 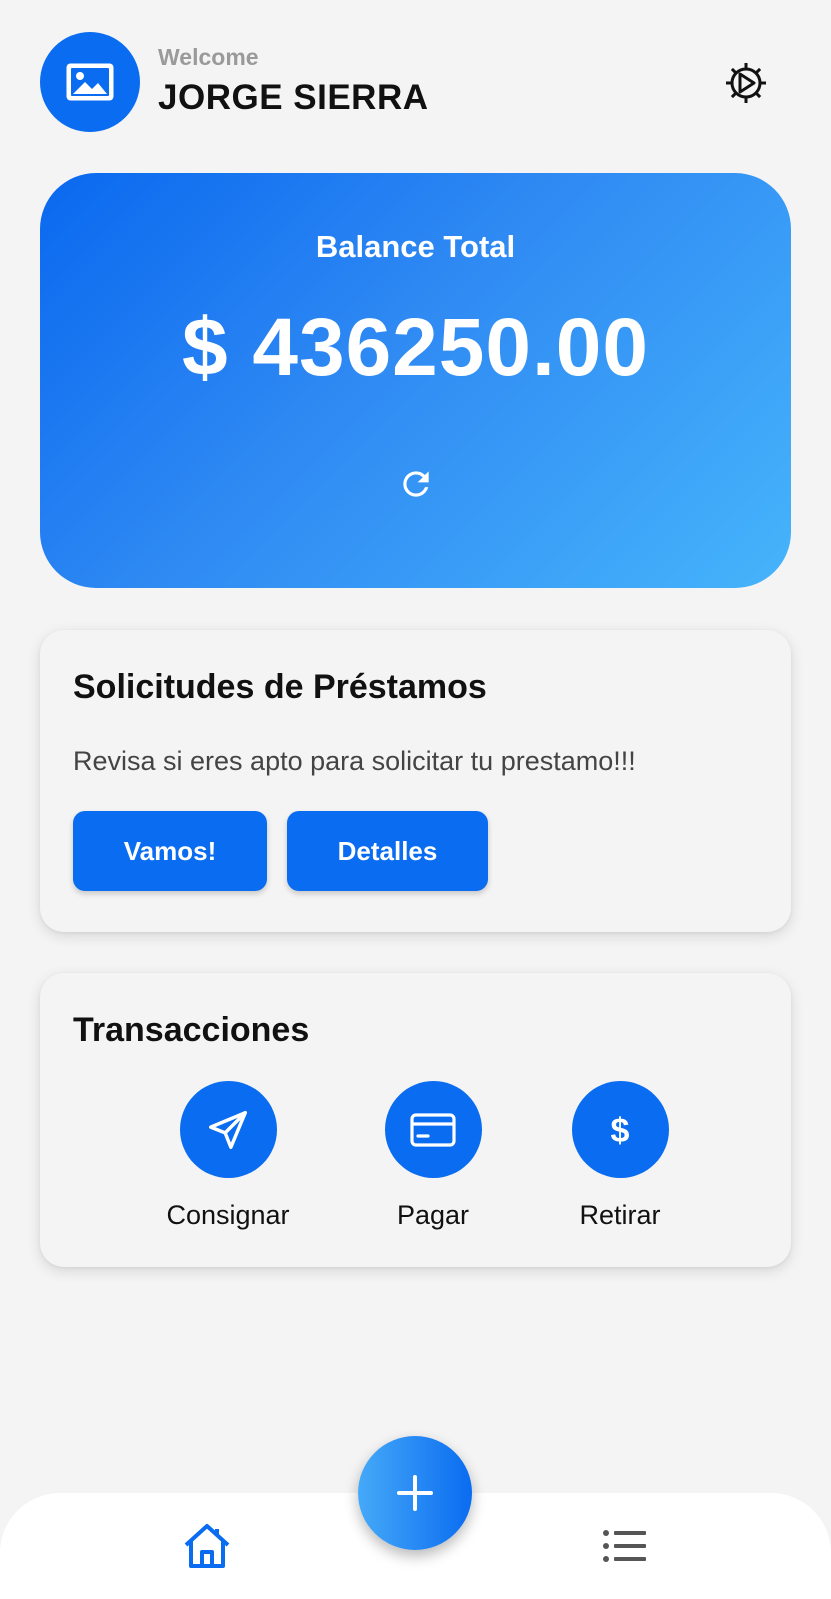 I want to click on nav-home, so click(x=207, y=1546).